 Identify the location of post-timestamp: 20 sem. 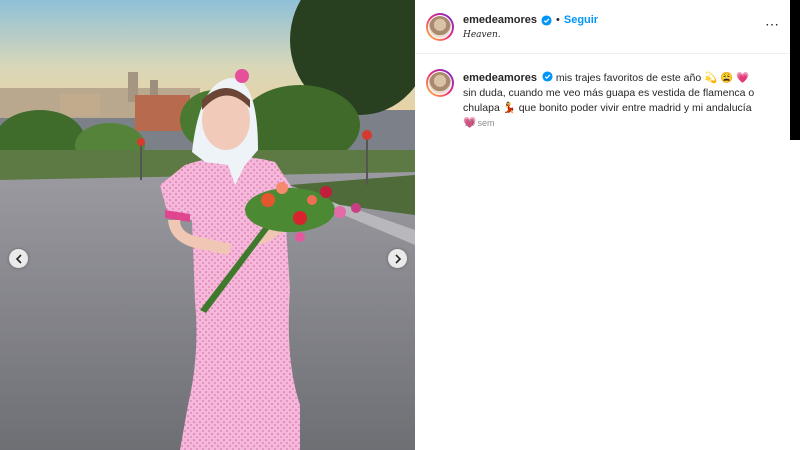
(480, 123).